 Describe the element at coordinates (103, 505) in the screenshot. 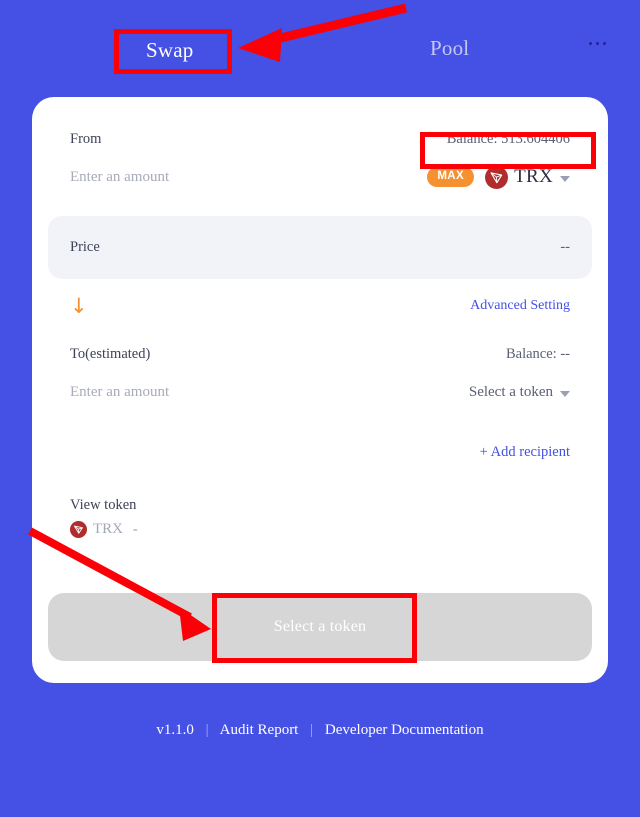

I see `view-token-title: View token` at that location.